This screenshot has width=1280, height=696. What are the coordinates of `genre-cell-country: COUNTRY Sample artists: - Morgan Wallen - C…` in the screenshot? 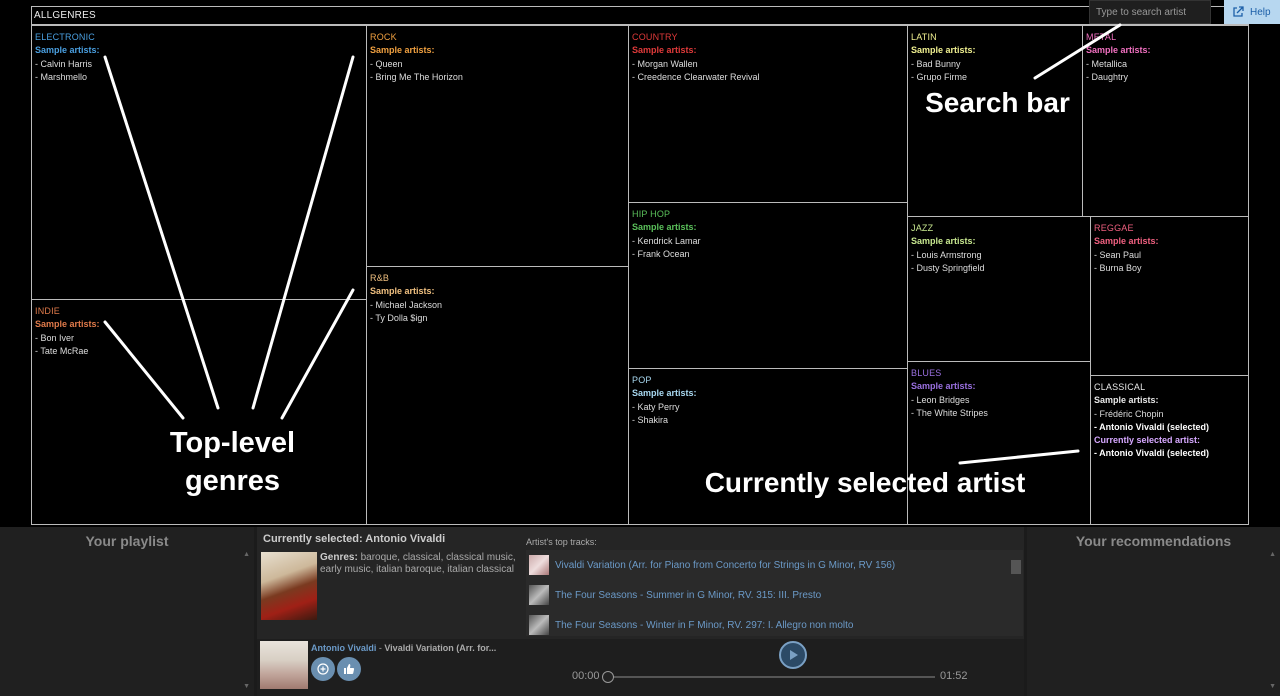 It's located at (768, 114).